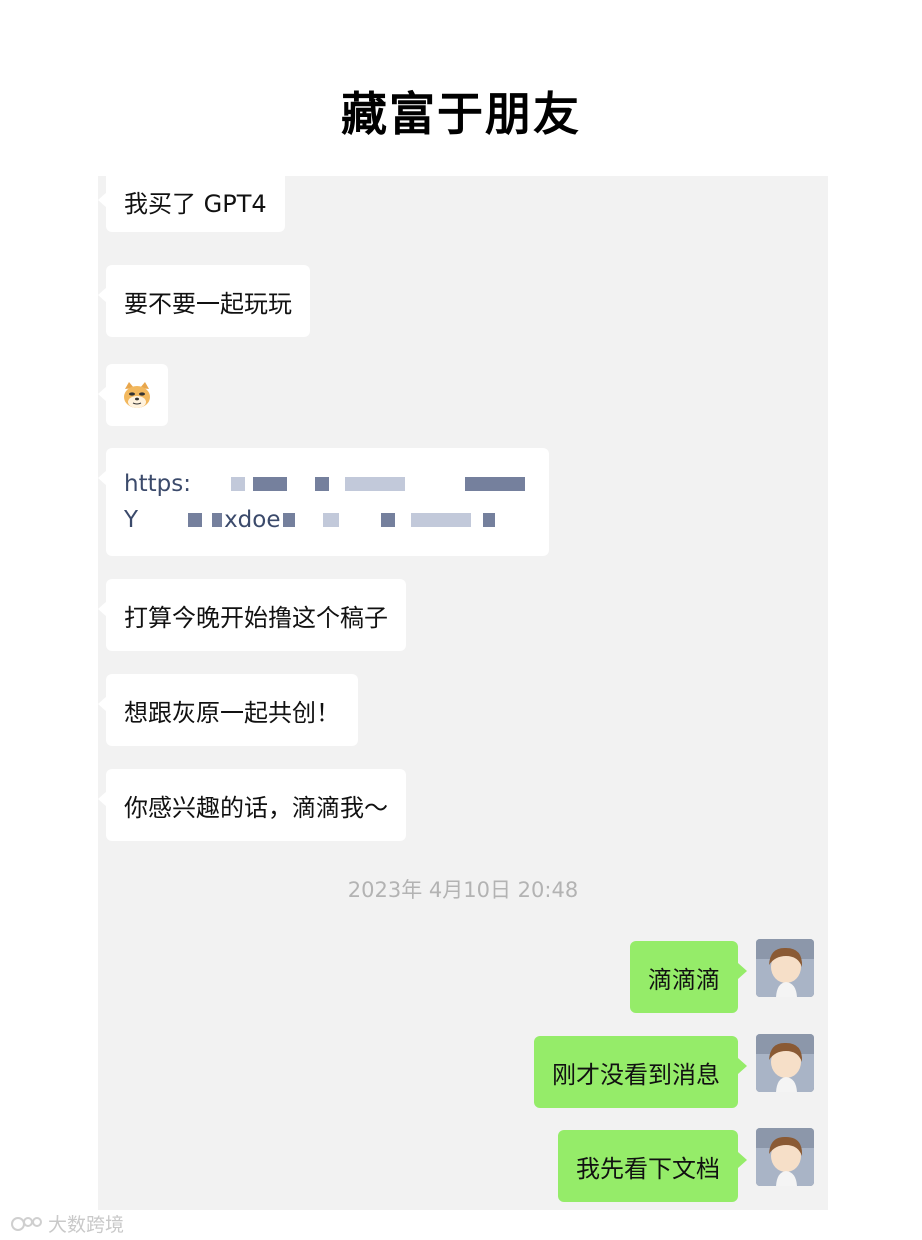 This screenshot has height=1240, width=922. I want to click on message-outgoing: 滴滴滴, so click(688, 977).